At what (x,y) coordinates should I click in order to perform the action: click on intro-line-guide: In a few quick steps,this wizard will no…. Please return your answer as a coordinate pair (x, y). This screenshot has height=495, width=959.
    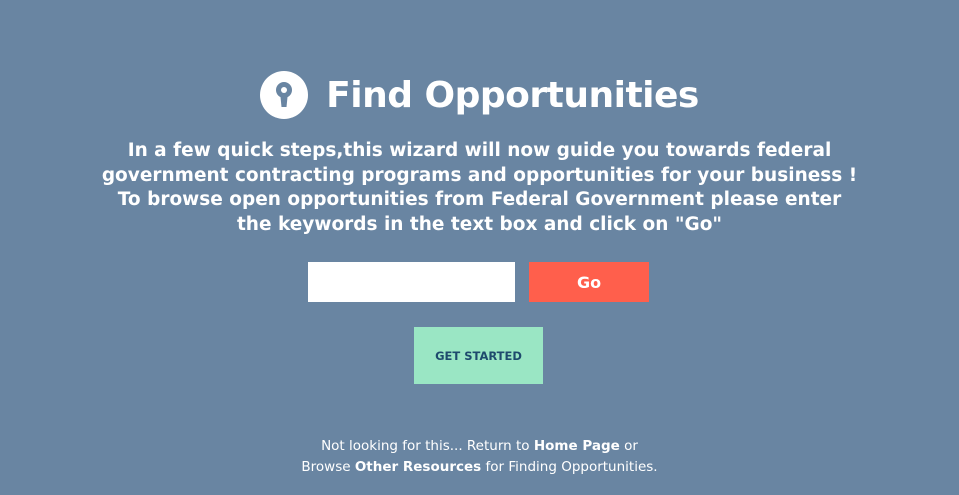
    Looking at the image, I should click on (479, 163).